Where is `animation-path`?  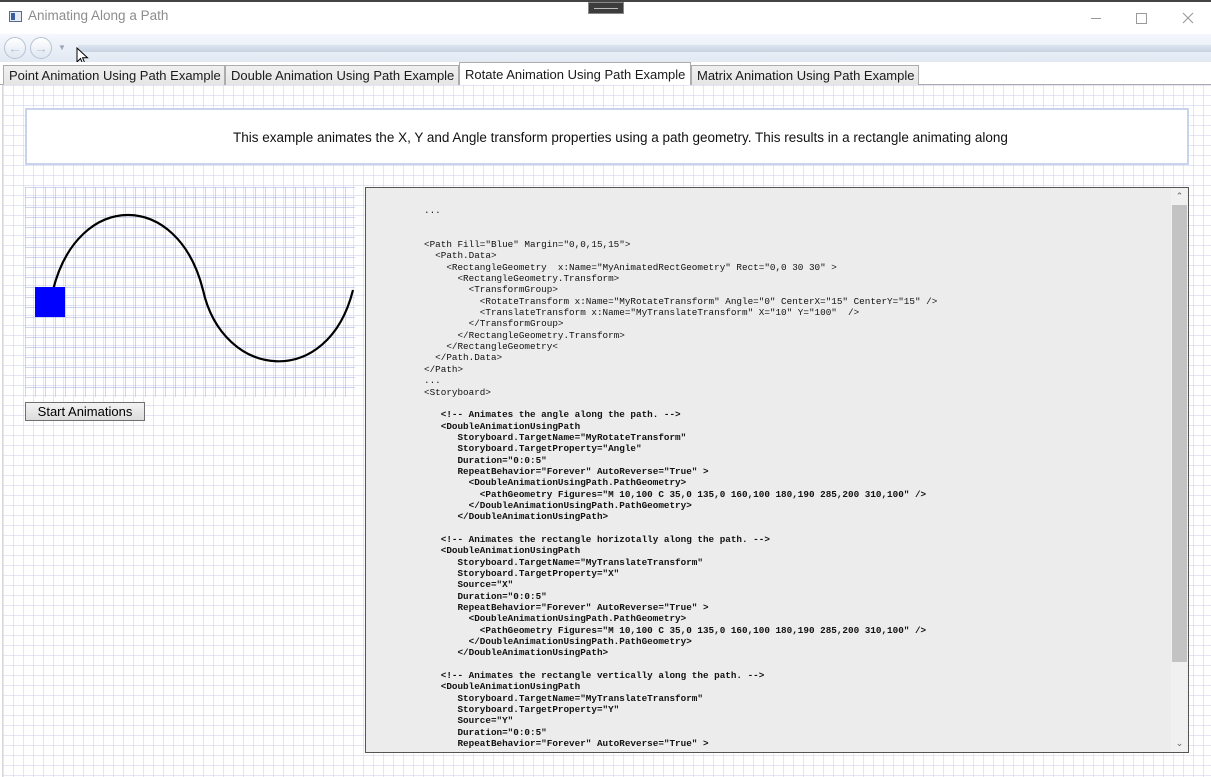
animation-path is located at coordinates (203, 288).